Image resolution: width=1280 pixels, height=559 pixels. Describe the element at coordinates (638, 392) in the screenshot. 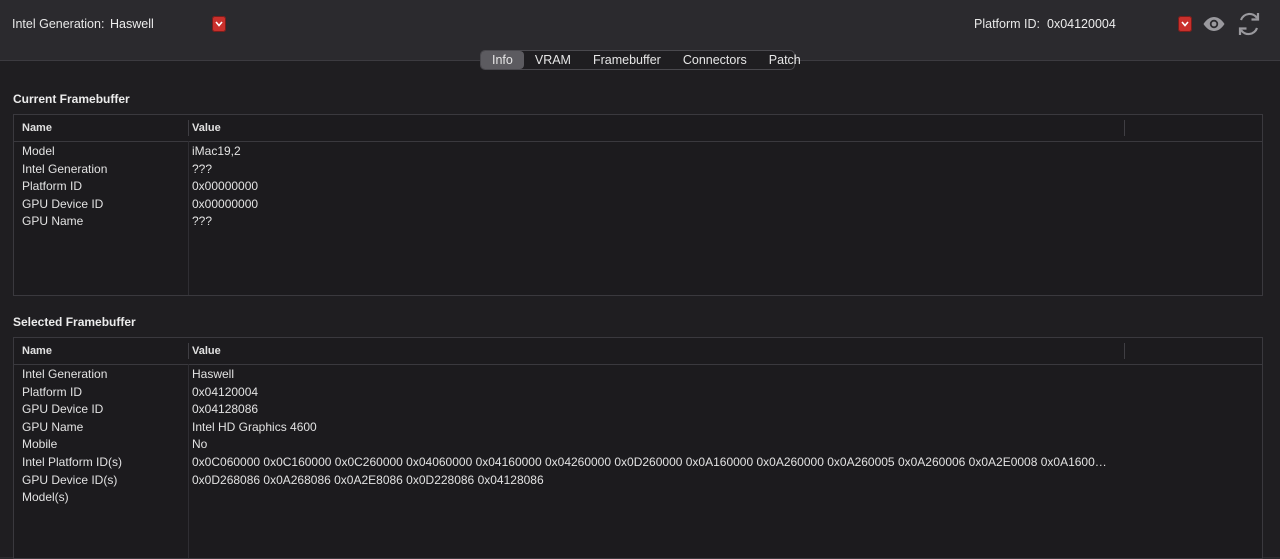

I see `table-row: Platform ID 0x04120004` at that location.